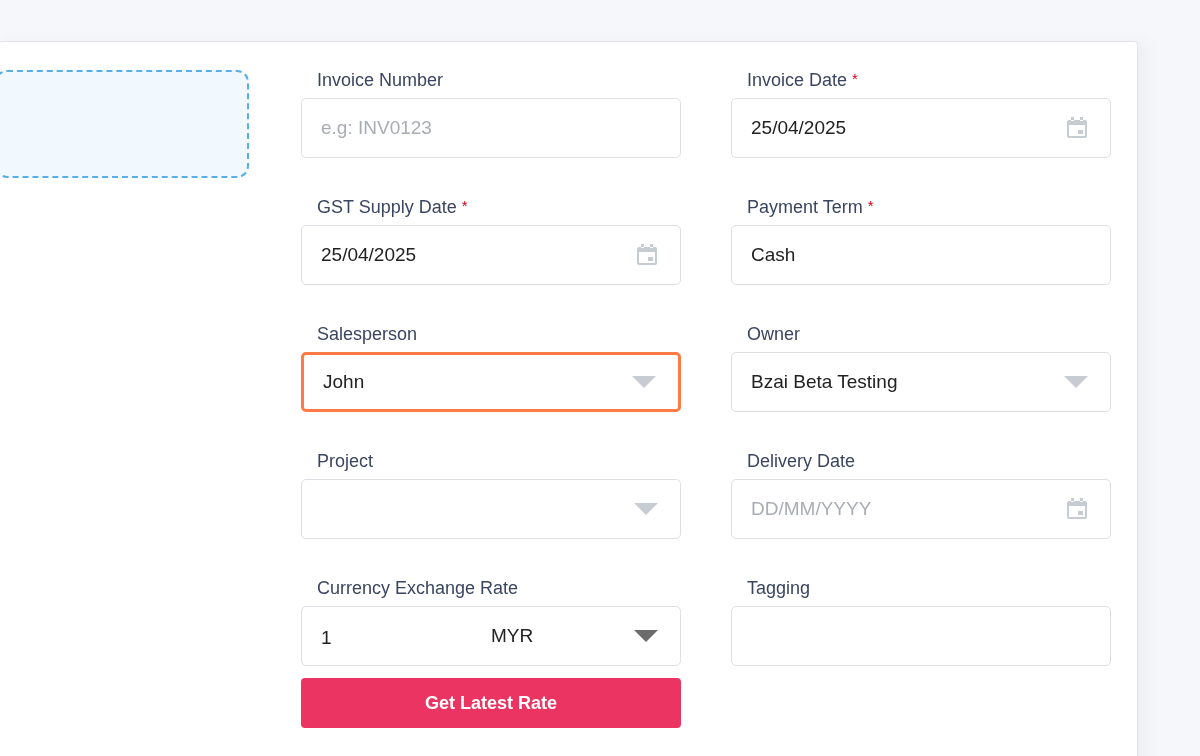  I want to click on field-label: Owner, so click(773, 334).